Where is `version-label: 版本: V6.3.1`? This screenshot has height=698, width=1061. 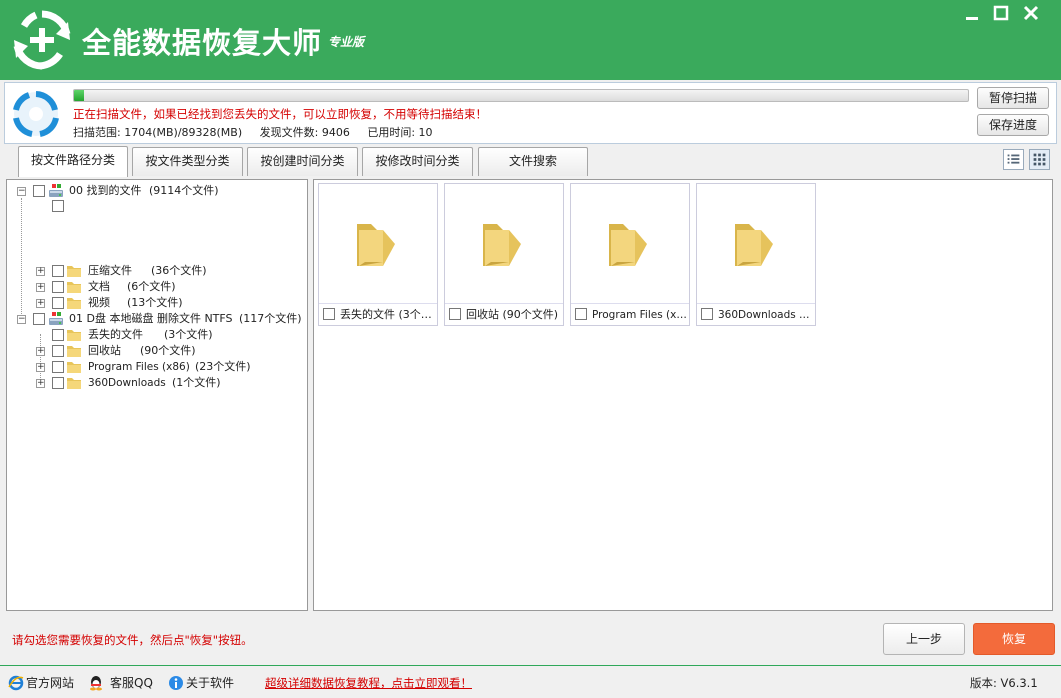 version-label: 版本: V6.3.1 is located at coordinates (1004, 683).